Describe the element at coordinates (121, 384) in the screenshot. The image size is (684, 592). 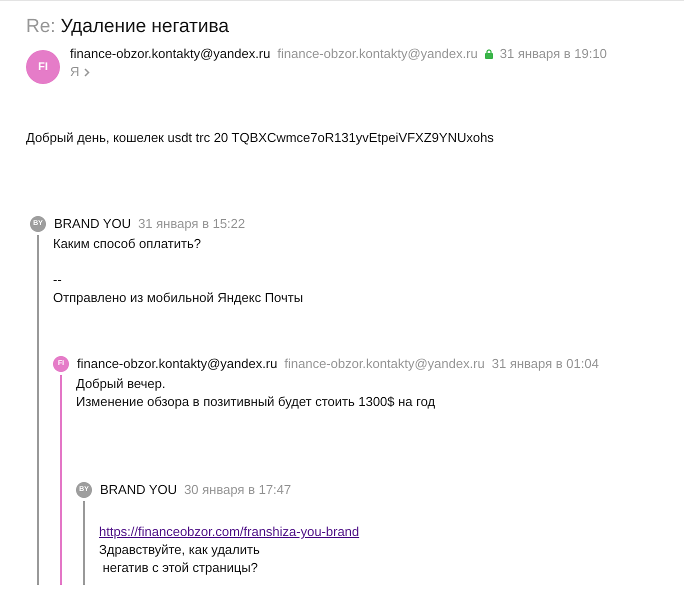
I see `quote-text: Добрый вечер.` at that location.